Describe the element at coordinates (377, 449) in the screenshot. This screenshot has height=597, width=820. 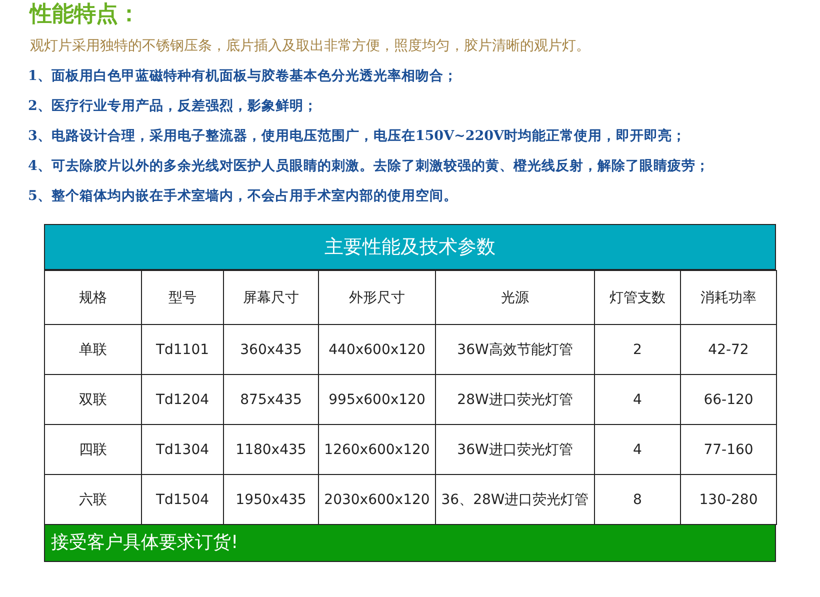
I see `table-cell: 1260x600x120` at that location.